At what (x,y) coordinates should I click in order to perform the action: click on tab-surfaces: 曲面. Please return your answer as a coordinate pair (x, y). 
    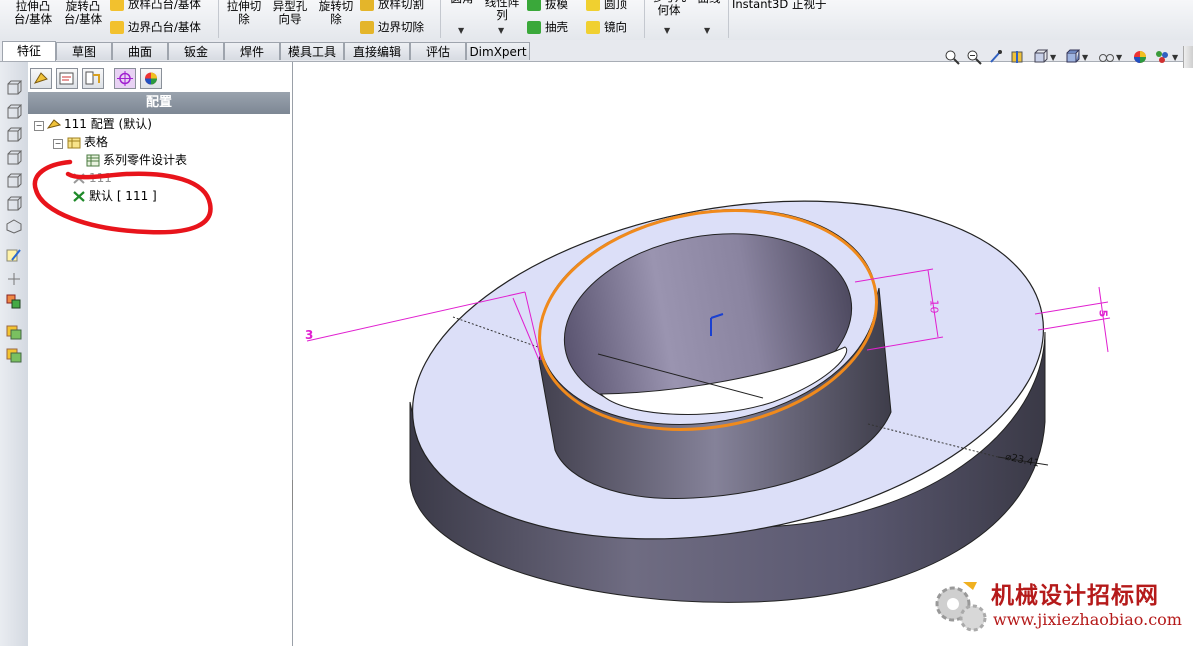
    Looking at the image, I should click on (140, 51).